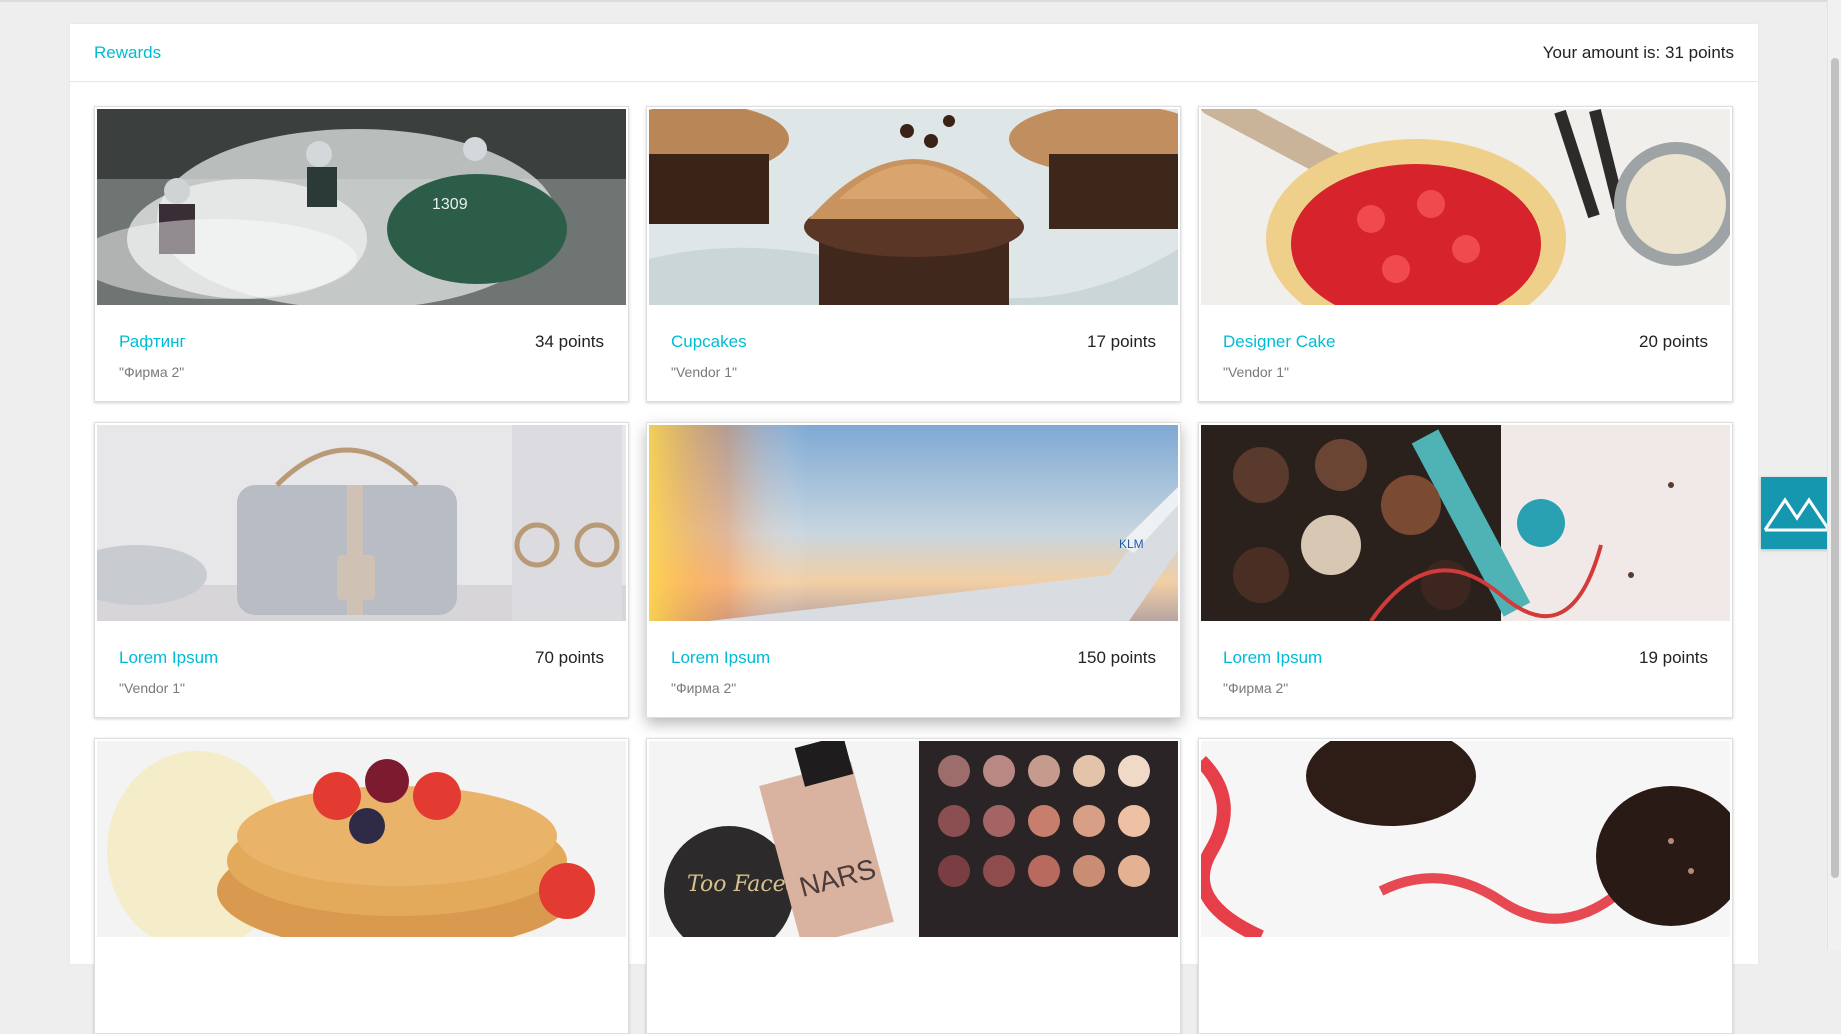 This screenshot has height=1034, width=1841. Describe the element at coordinates (1465, 207) in the screenshot. I see `reward-image-galette` at that location.